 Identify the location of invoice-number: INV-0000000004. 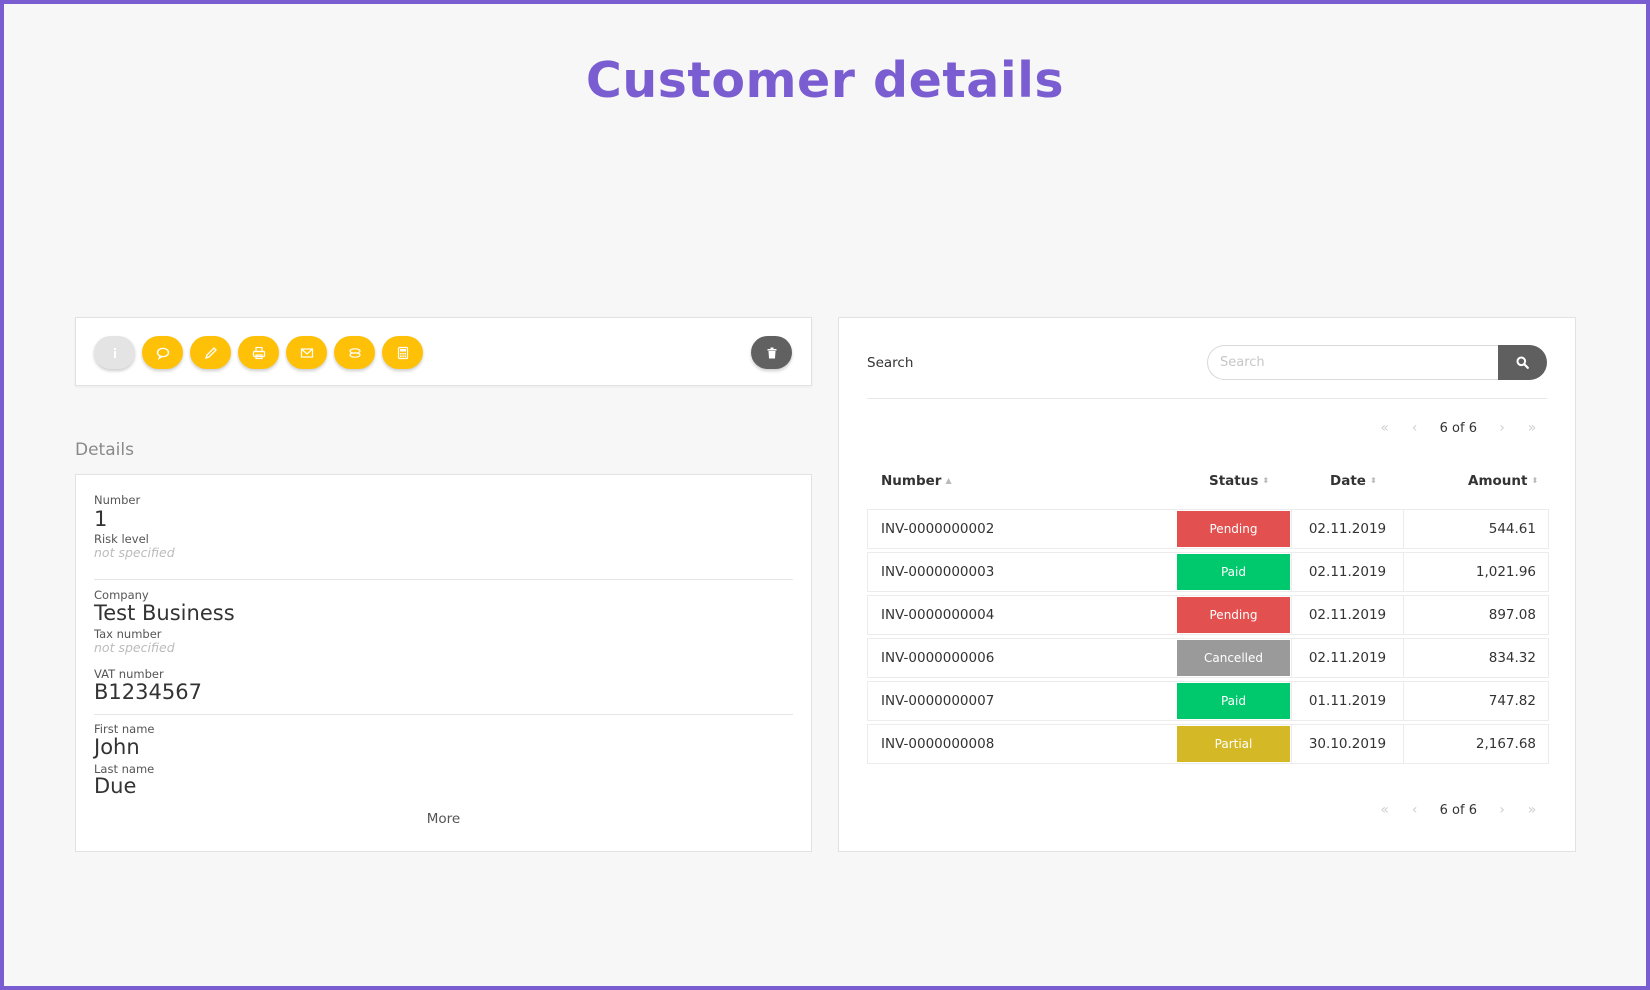
(938, 615).